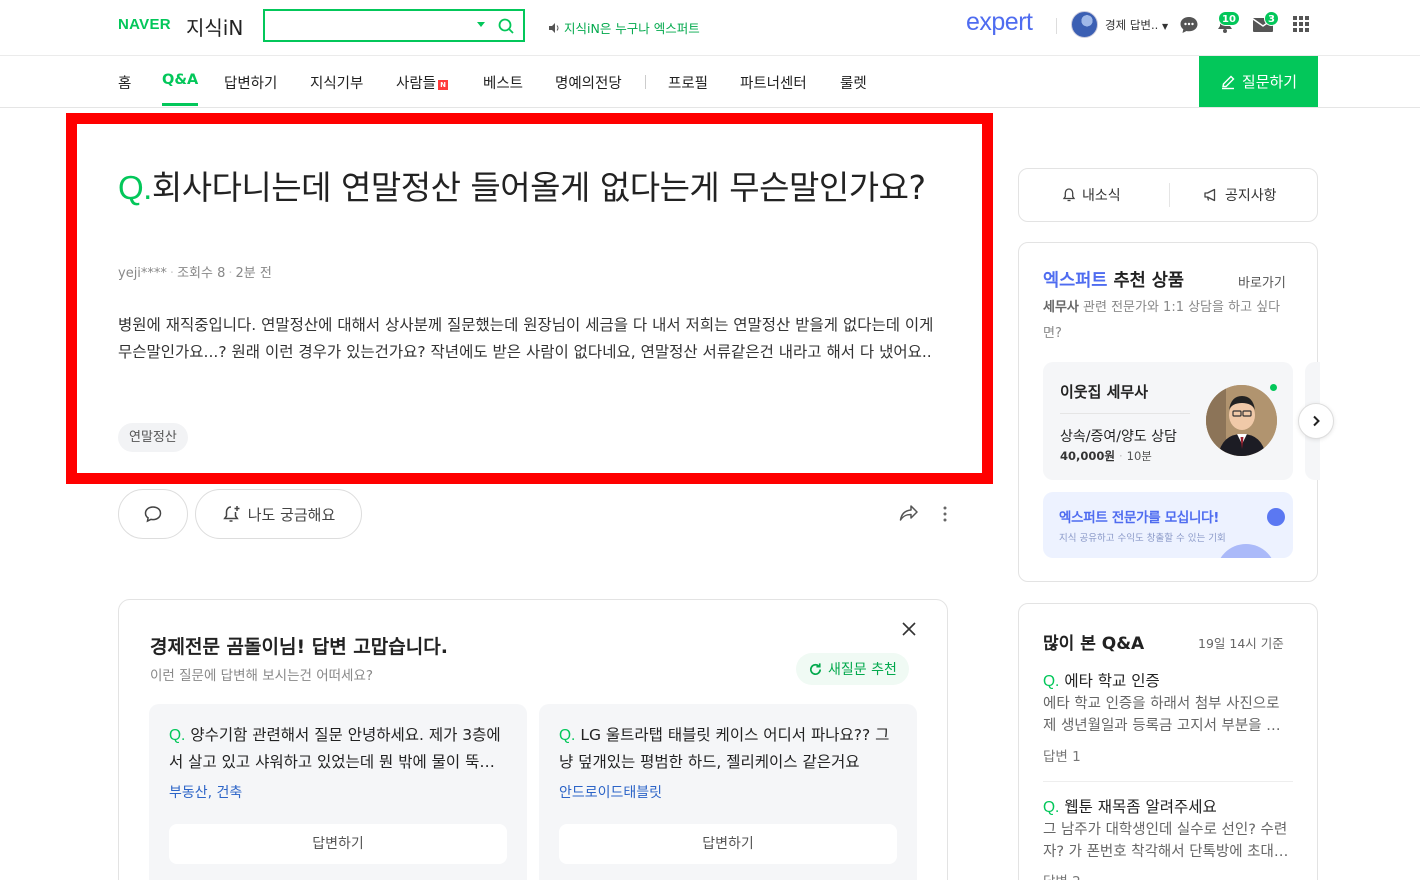 This screenshot has height=880, width=1420. I want to click on expert-price-line: 40,000원 · 10분, so click(1106, 456).